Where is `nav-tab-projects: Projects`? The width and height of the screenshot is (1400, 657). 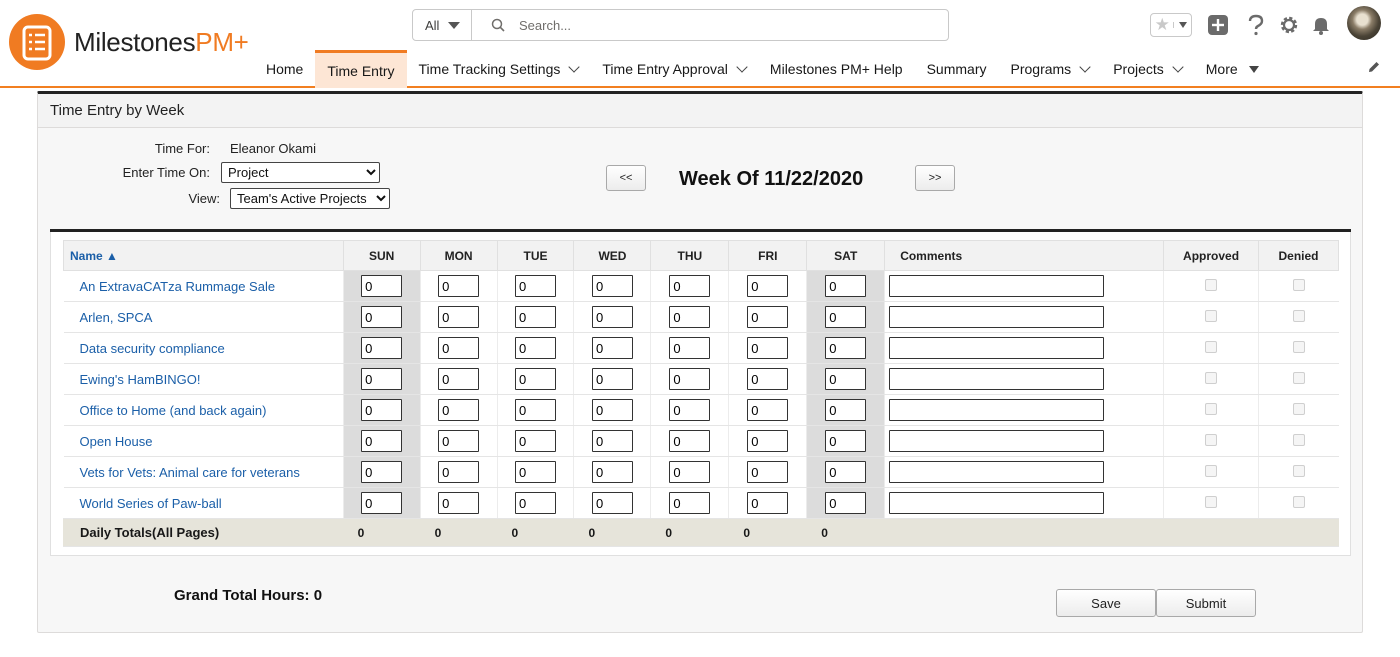
nav-tab-projects: Projects is located at coordinates (1147, 69).